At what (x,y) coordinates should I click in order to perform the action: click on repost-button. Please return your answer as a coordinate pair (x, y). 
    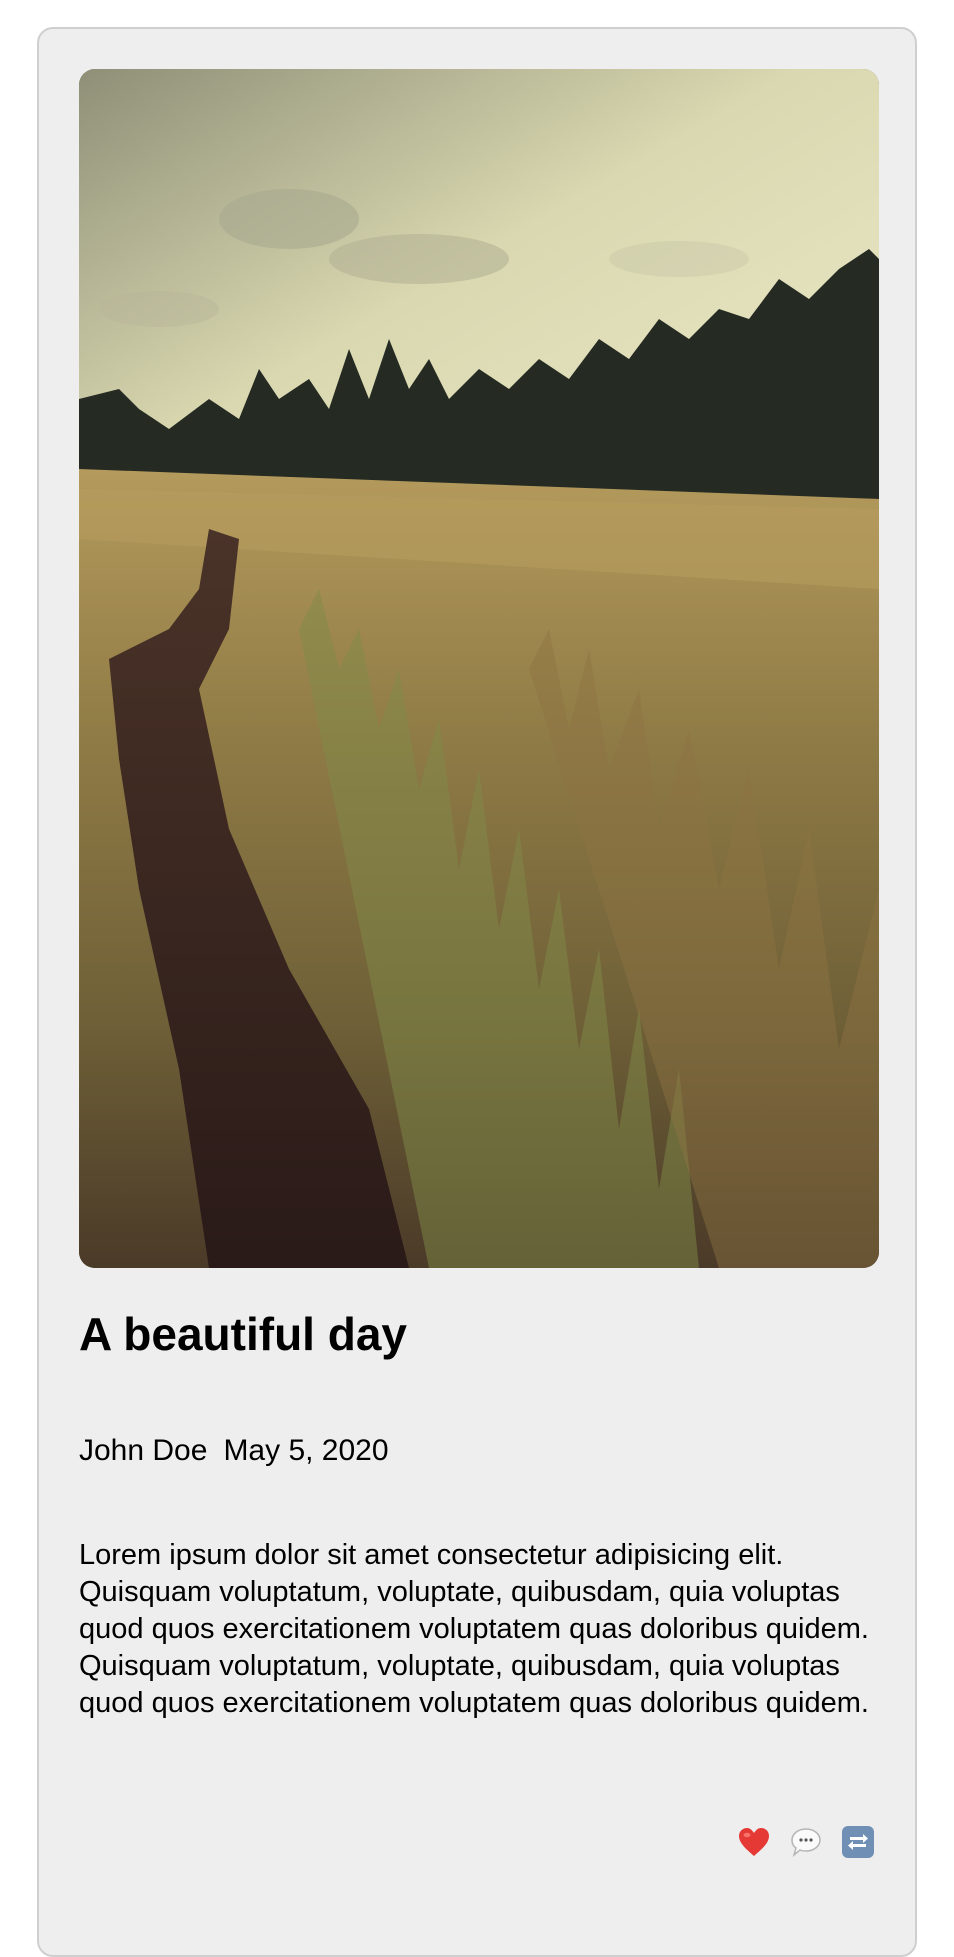
    Looking at the image, I should click on (858, 1842).